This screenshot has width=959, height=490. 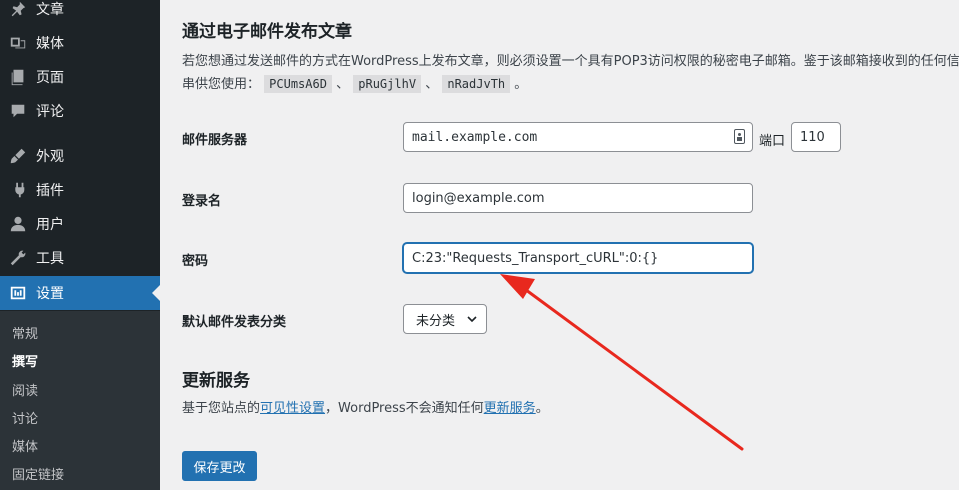 I want to click on secret-strings-line: 串供您使用： PCUmsA6D 、 pRuGjlhV 、 nRadJvTh 。, so click(x=354, y=84).